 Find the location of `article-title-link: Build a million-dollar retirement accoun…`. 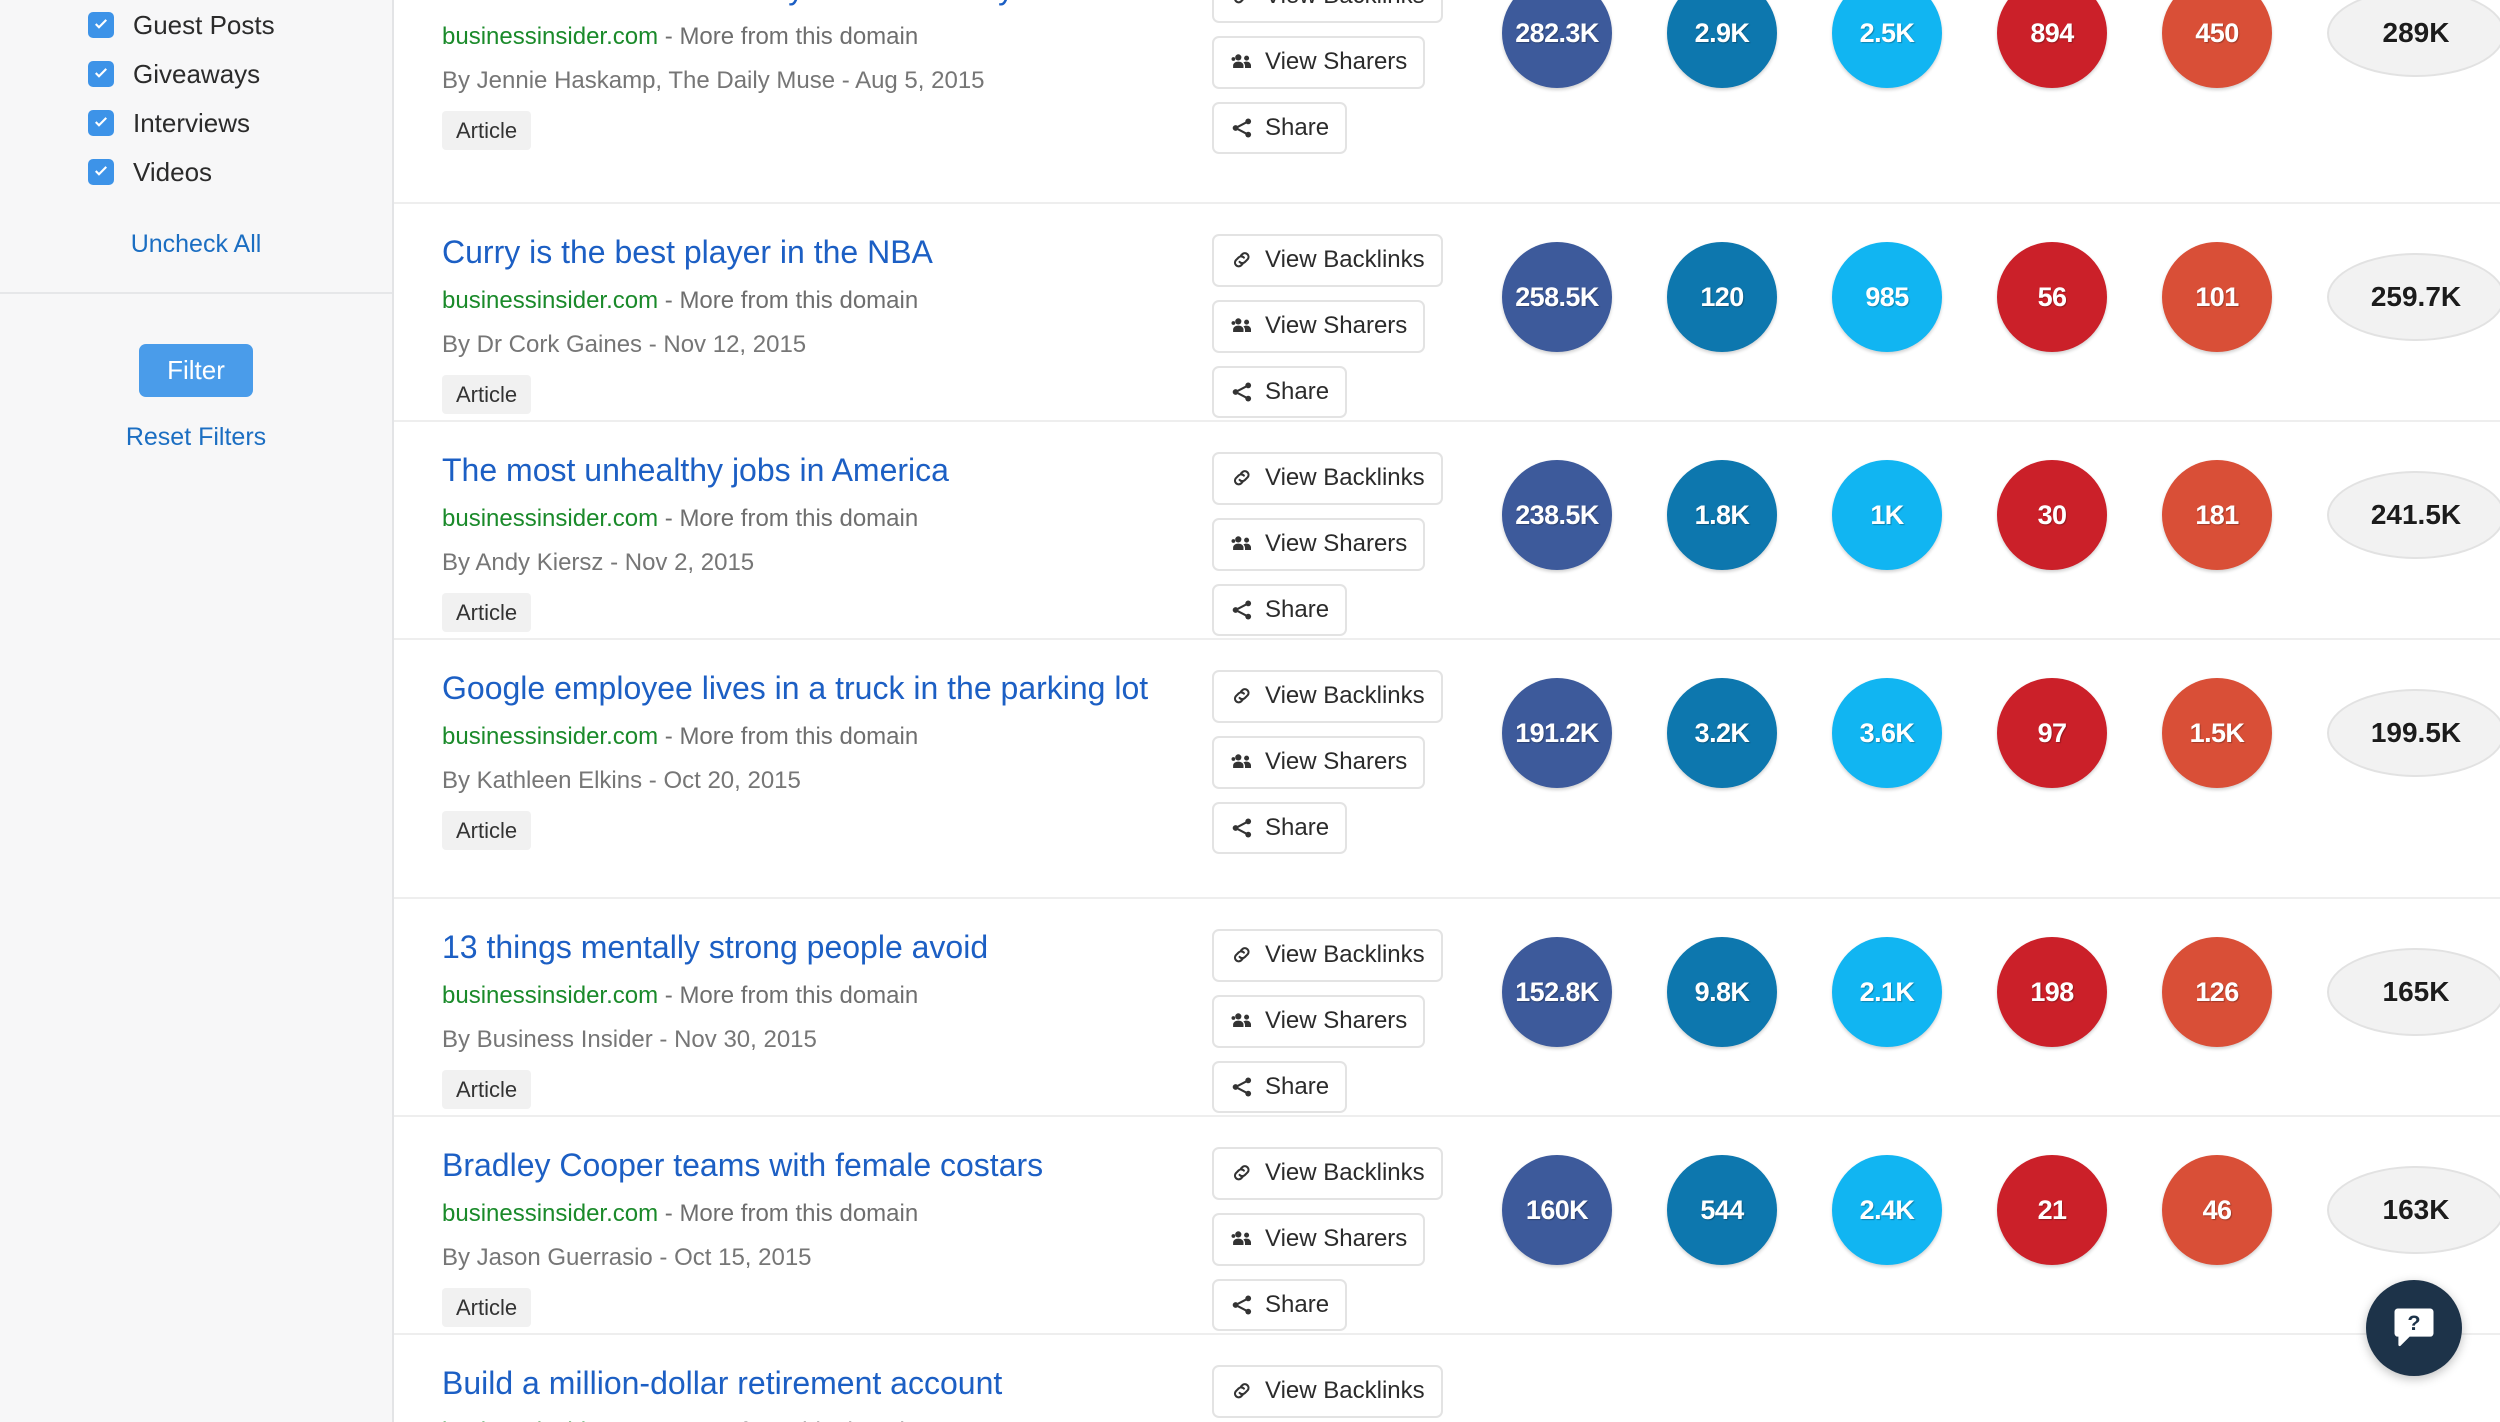

article-title-link: Build a million-dollar retirement accoun… is located at coordinates (807, 1383).